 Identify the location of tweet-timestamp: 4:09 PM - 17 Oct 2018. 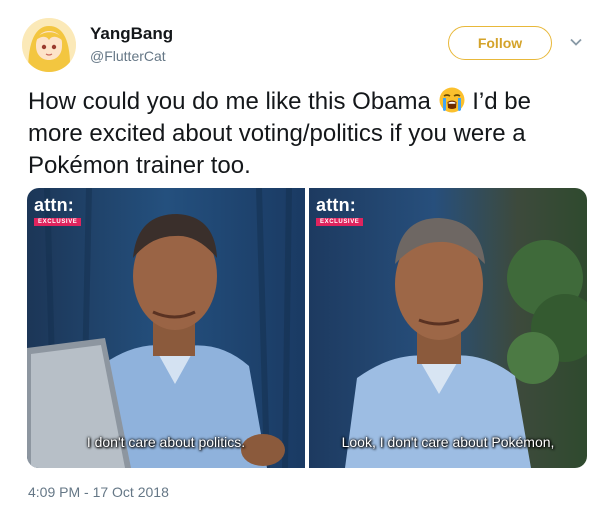
(98, 492).